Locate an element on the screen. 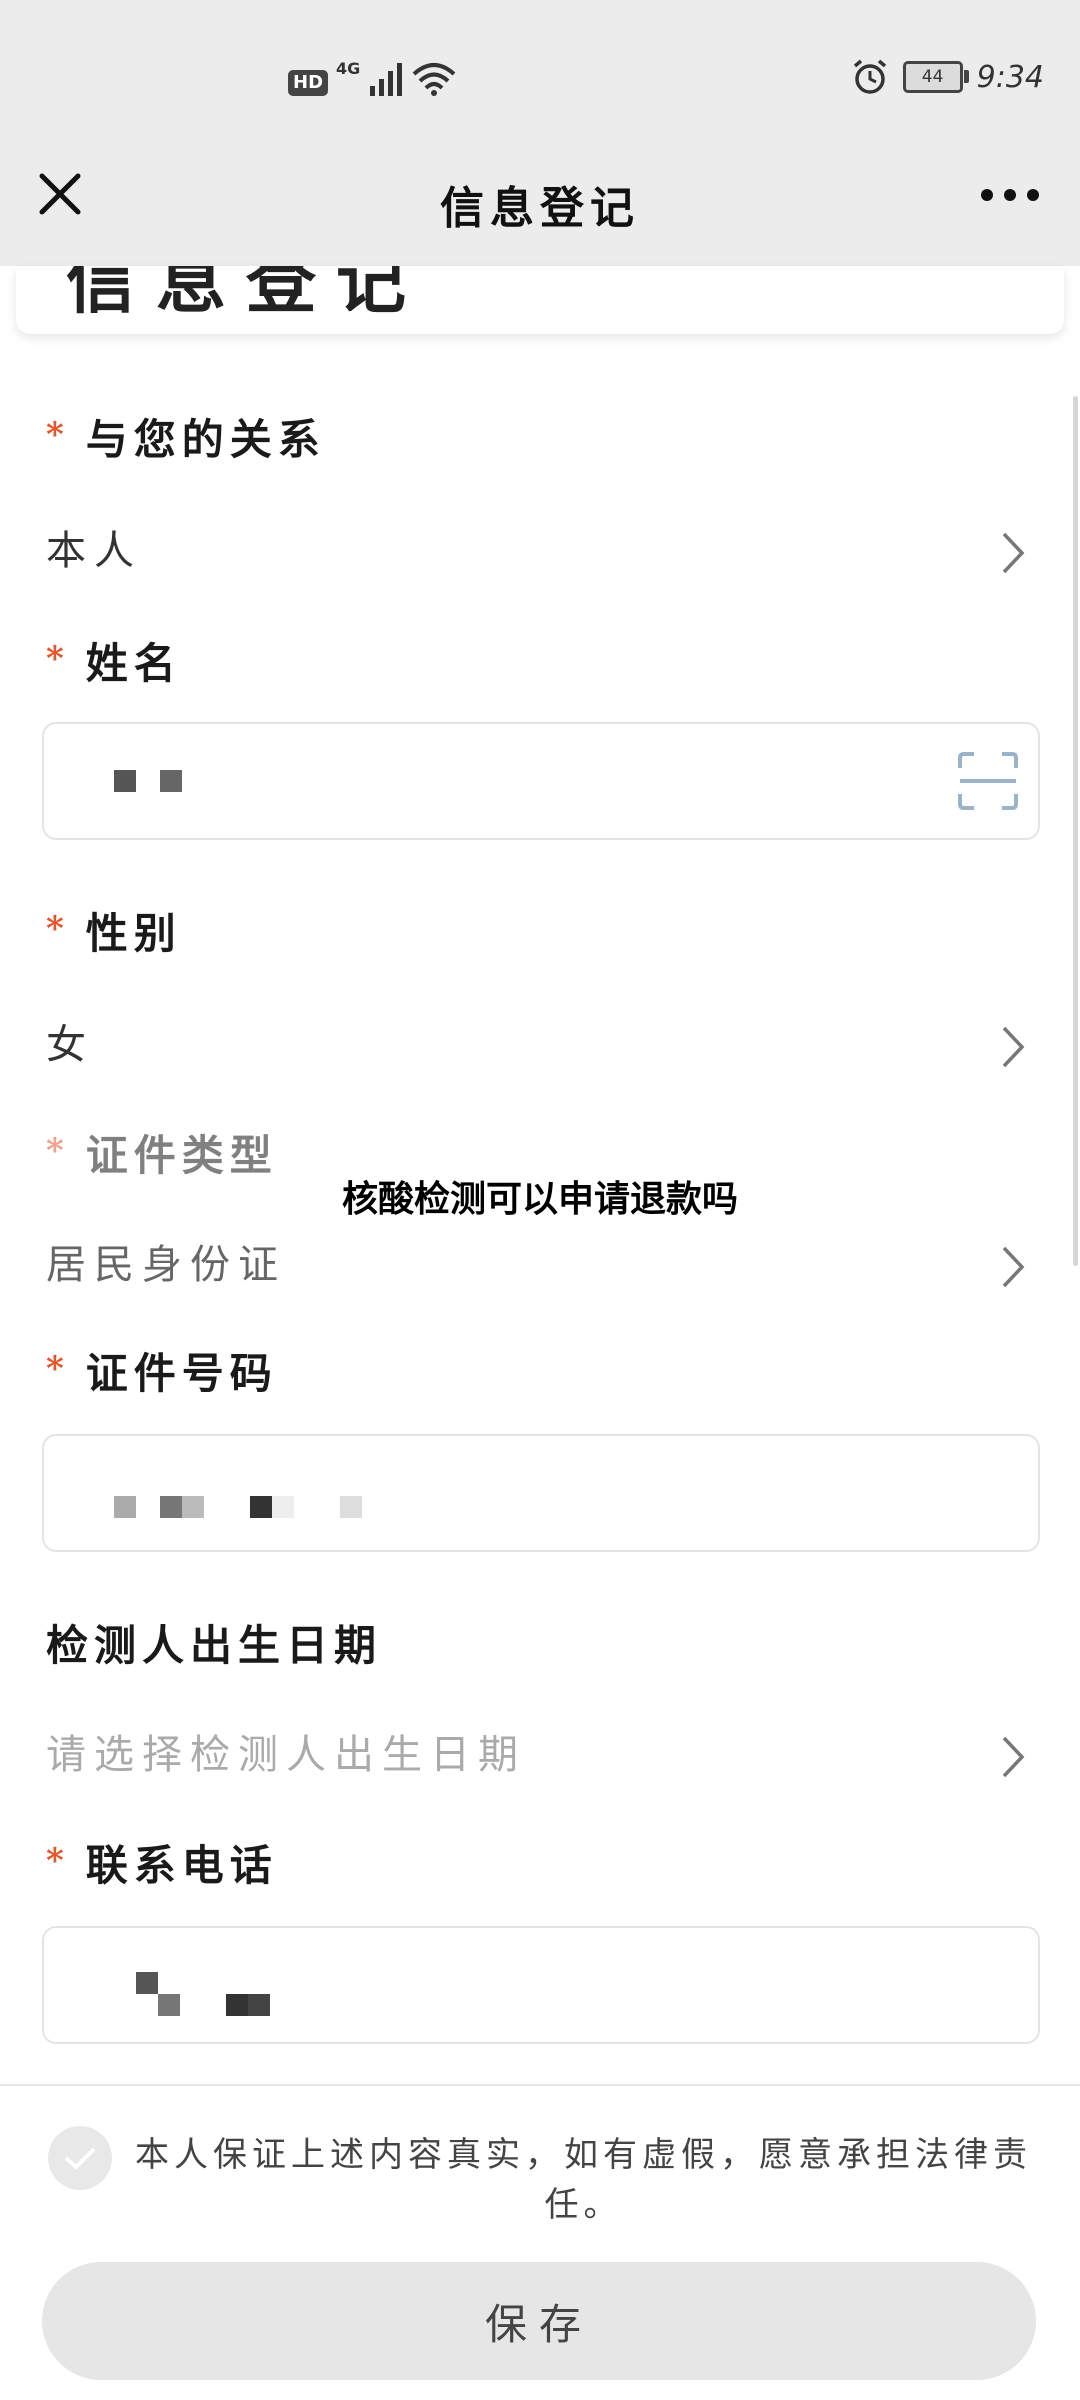 This screenshot has width=1080, height=2400. agreement-checkbox is located at coordinates (80, 2158).